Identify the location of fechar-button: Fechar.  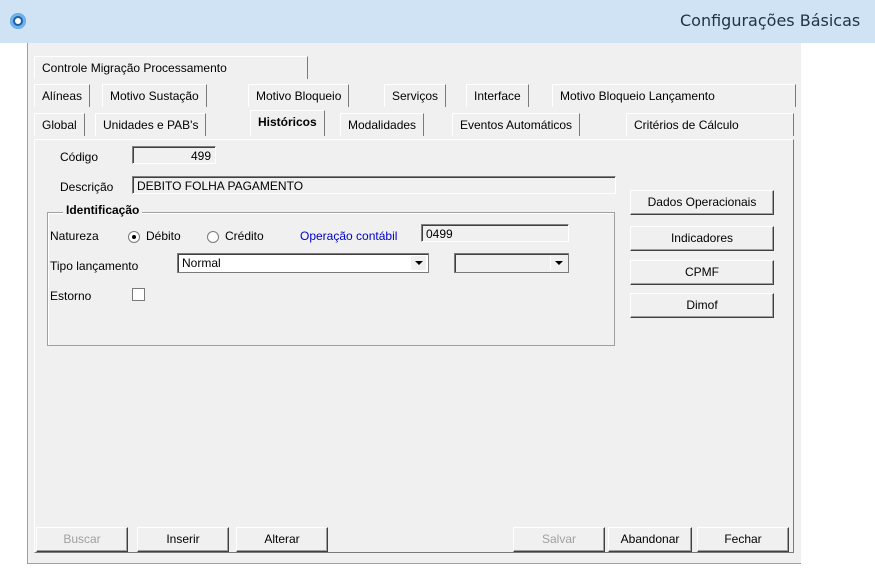
(743, 539).